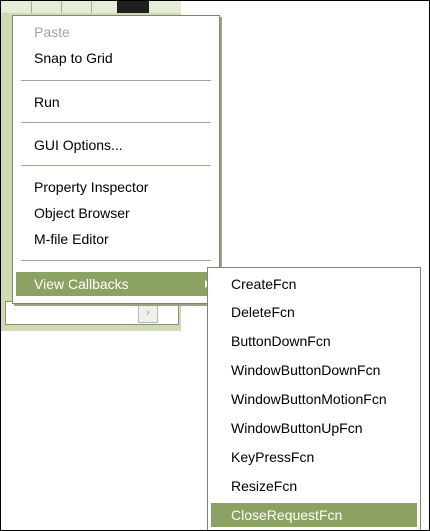 The height and width of the screenshot is (531, 430). I want to click on submenu-item-label: KeyPressFcn, so click(273, 457).